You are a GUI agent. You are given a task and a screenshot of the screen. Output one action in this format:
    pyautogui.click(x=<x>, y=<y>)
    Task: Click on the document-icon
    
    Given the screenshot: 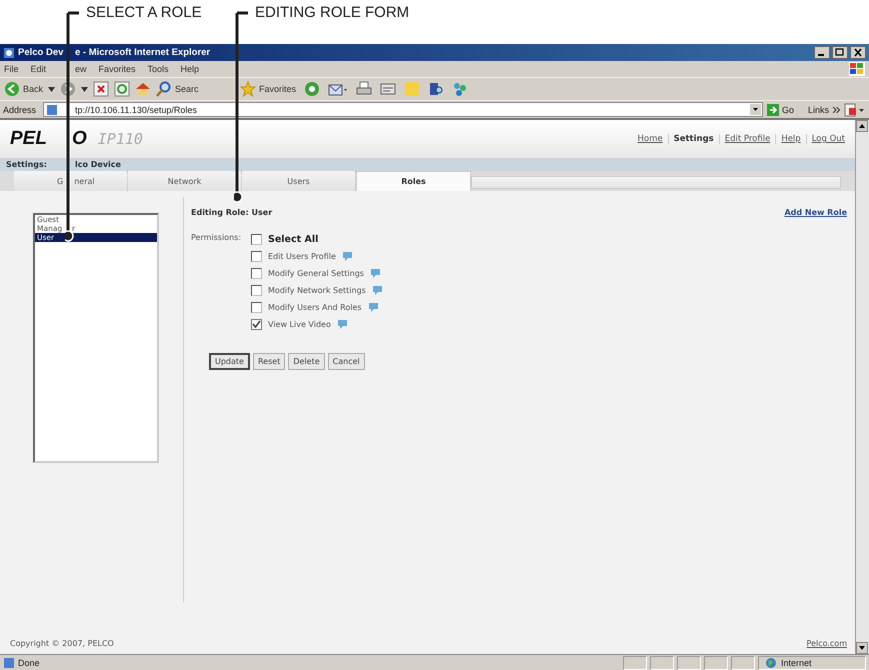 What is the action you would take?
    pyautogui.click(x=388, y=89)
    